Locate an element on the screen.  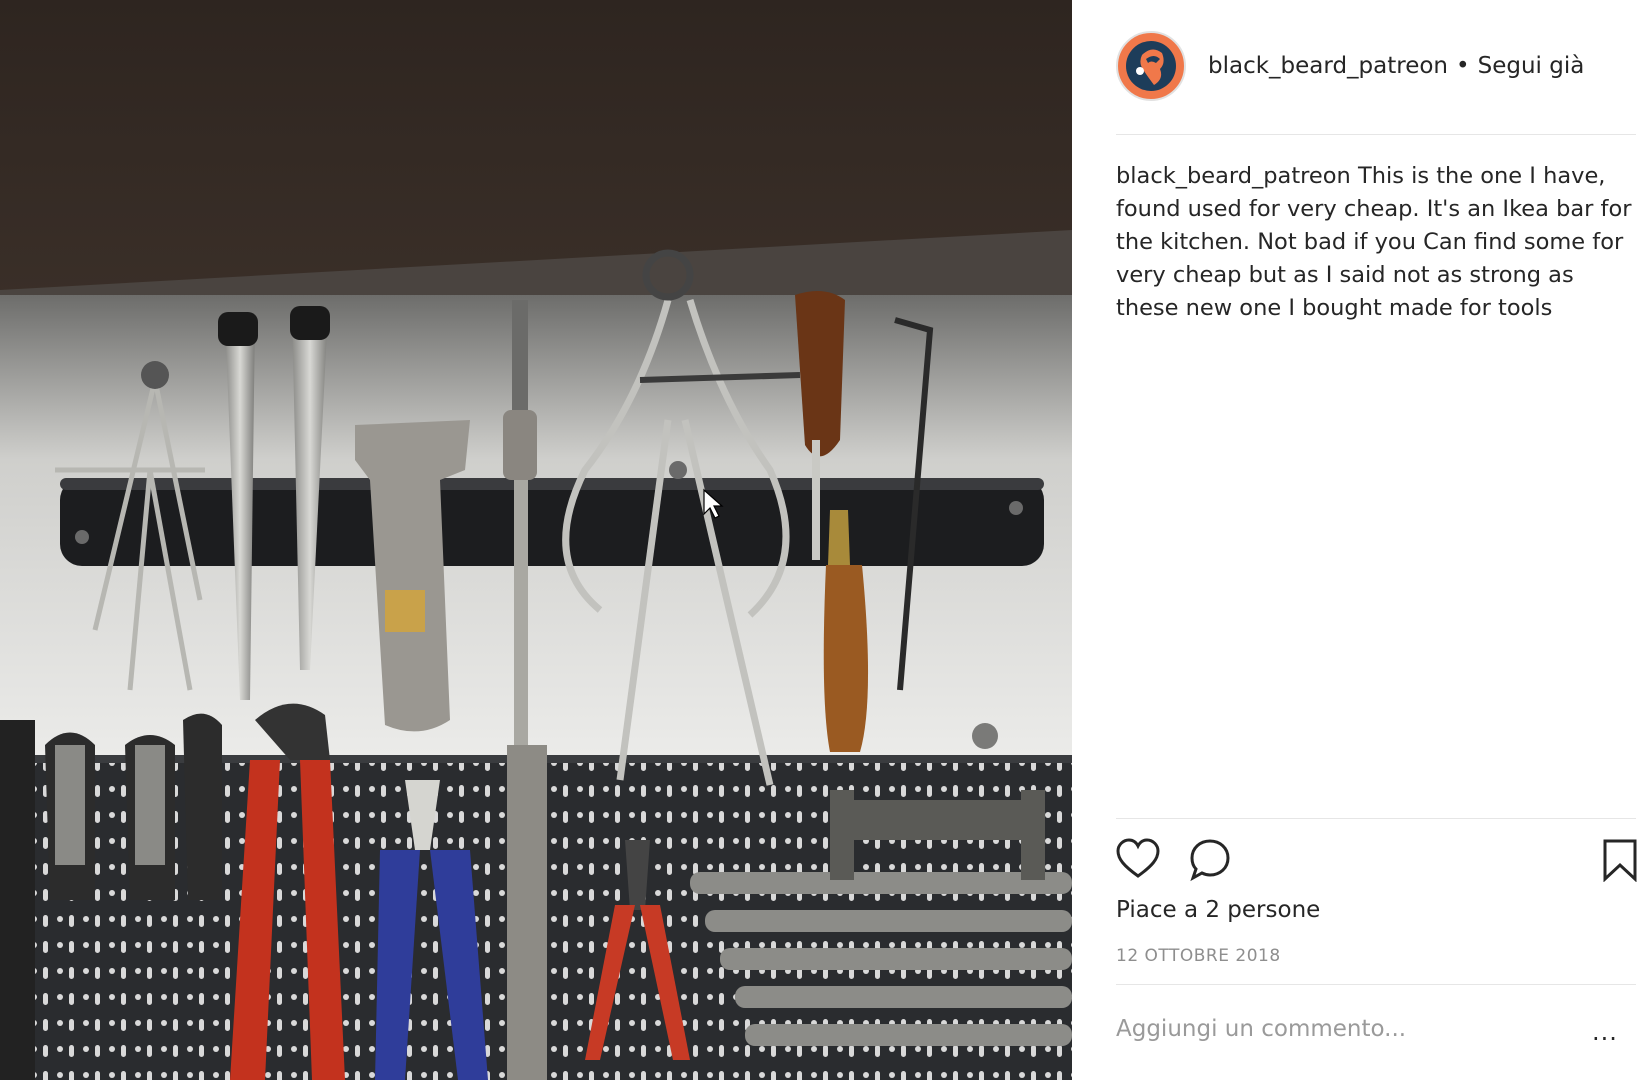
action-bar is located at coordinates (1377, 862).